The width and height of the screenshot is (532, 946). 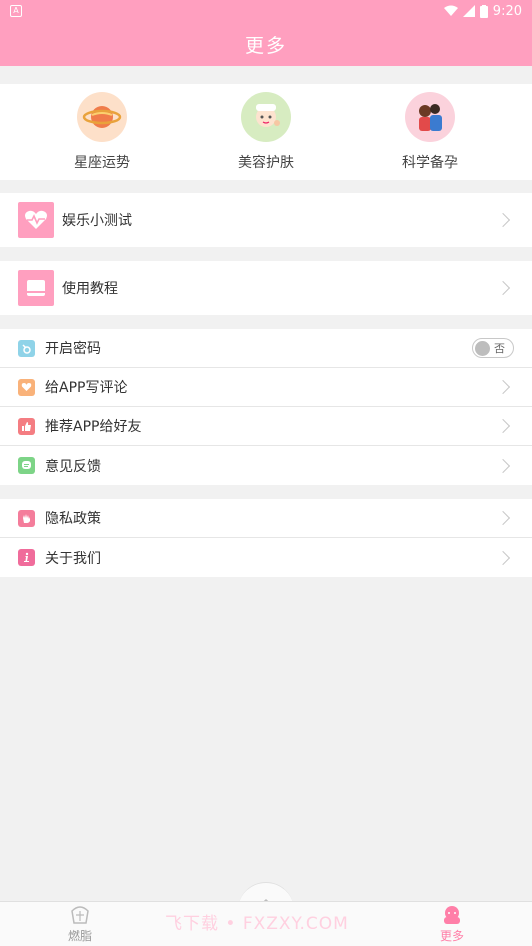 I want to click on more-tab-icon, so click(x=452, y=914).